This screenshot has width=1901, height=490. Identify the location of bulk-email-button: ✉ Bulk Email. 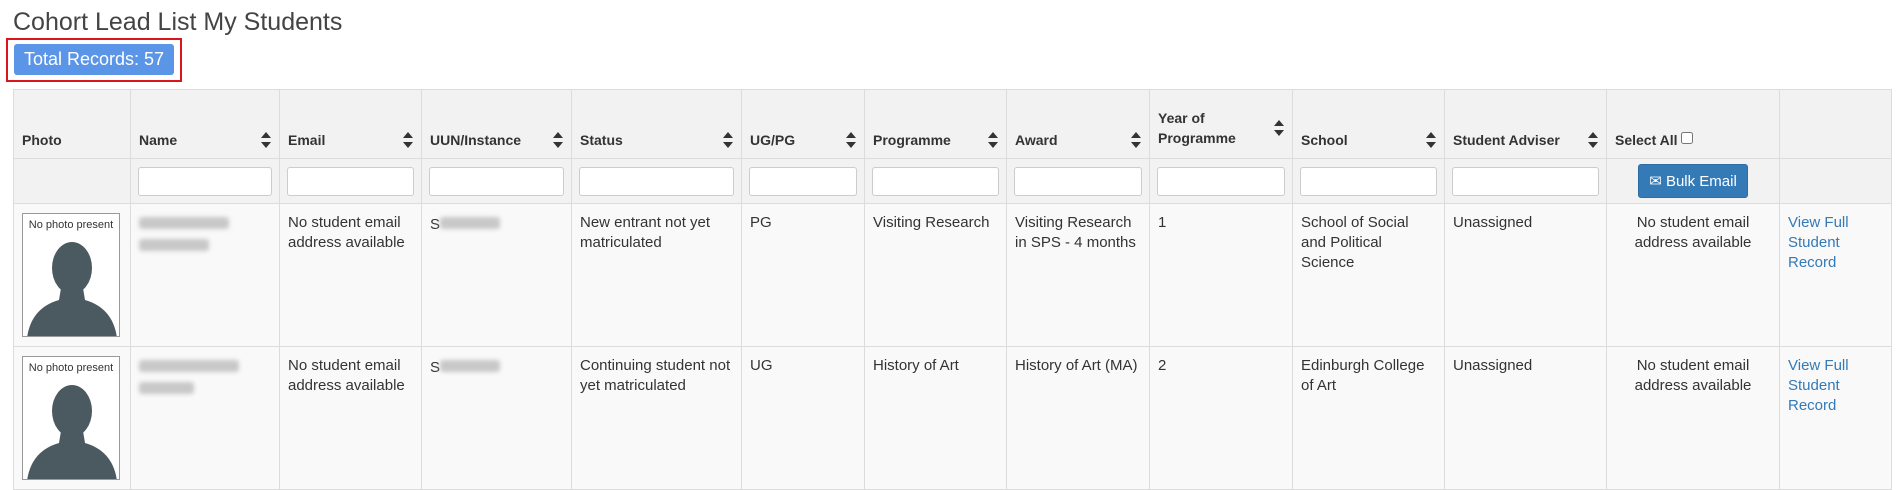
(1693, 181).